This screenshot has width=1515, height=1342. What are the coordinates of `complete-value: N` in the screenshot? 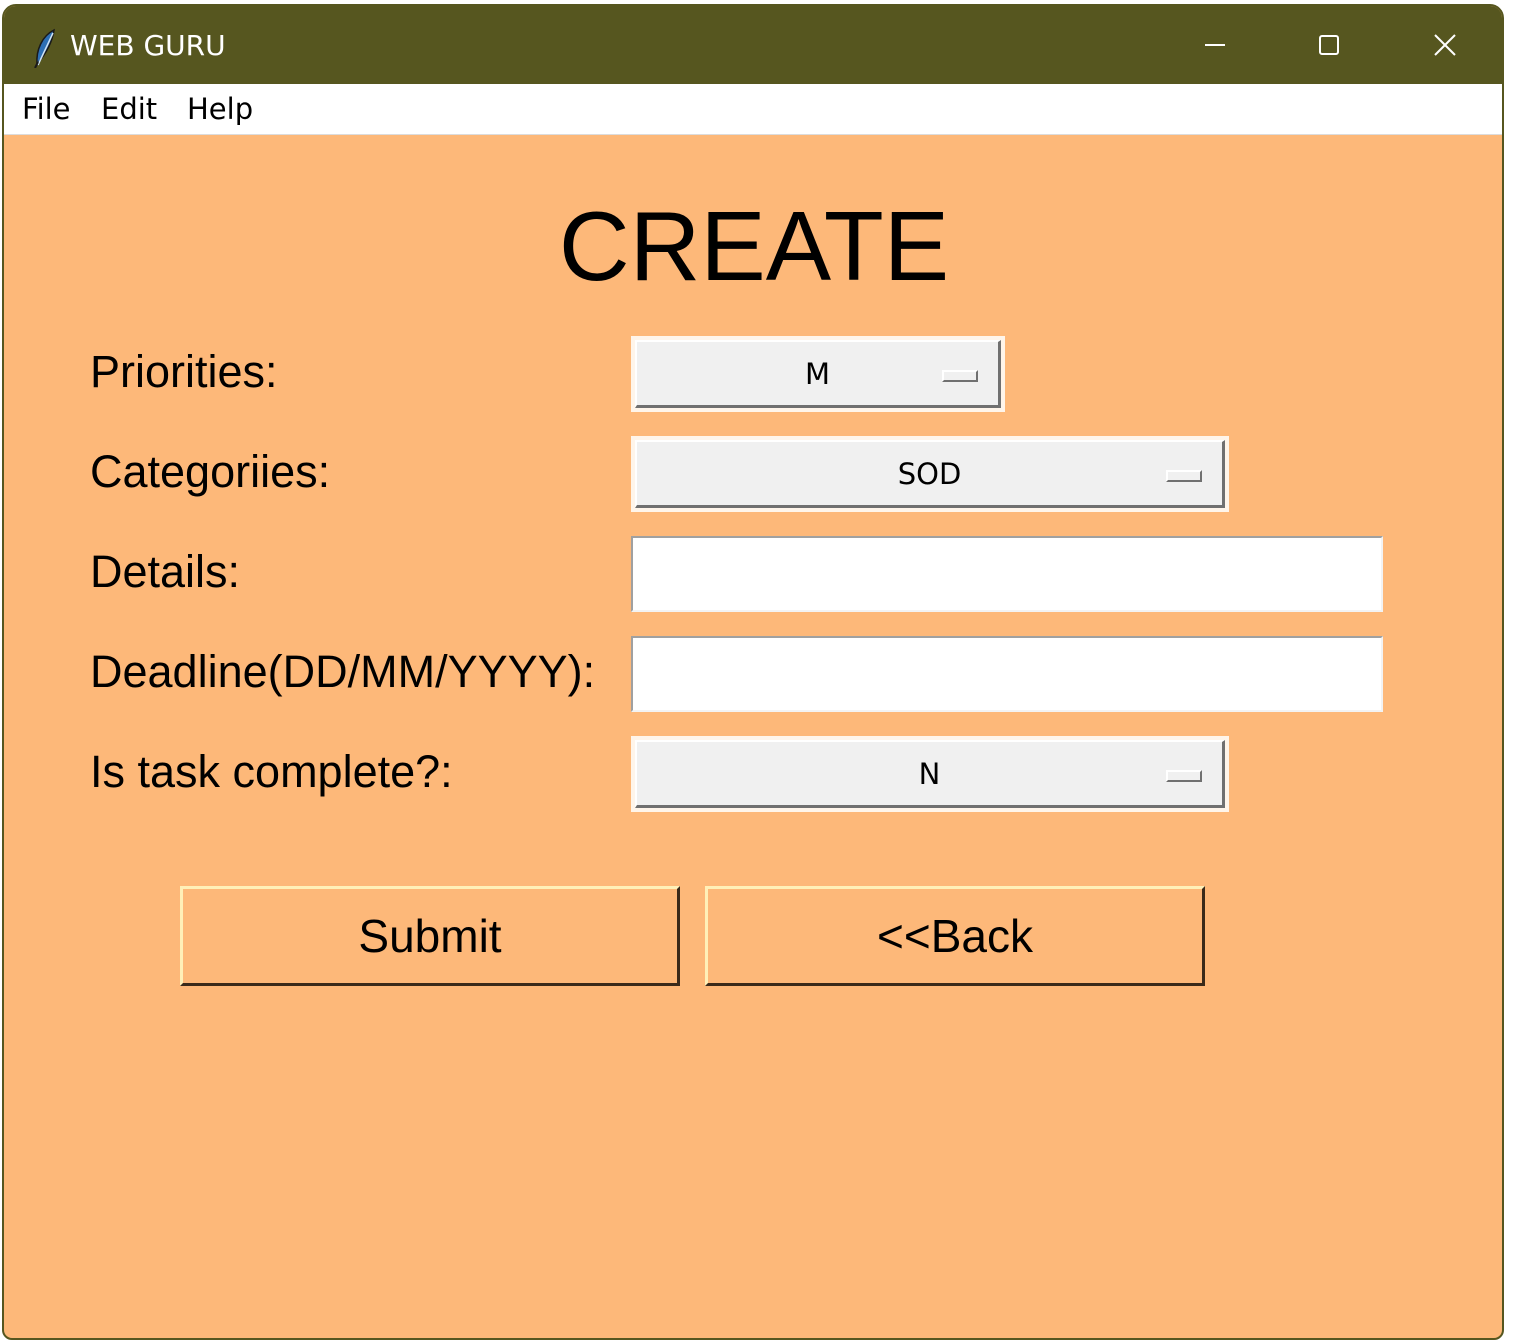 It's located at (929, 773).